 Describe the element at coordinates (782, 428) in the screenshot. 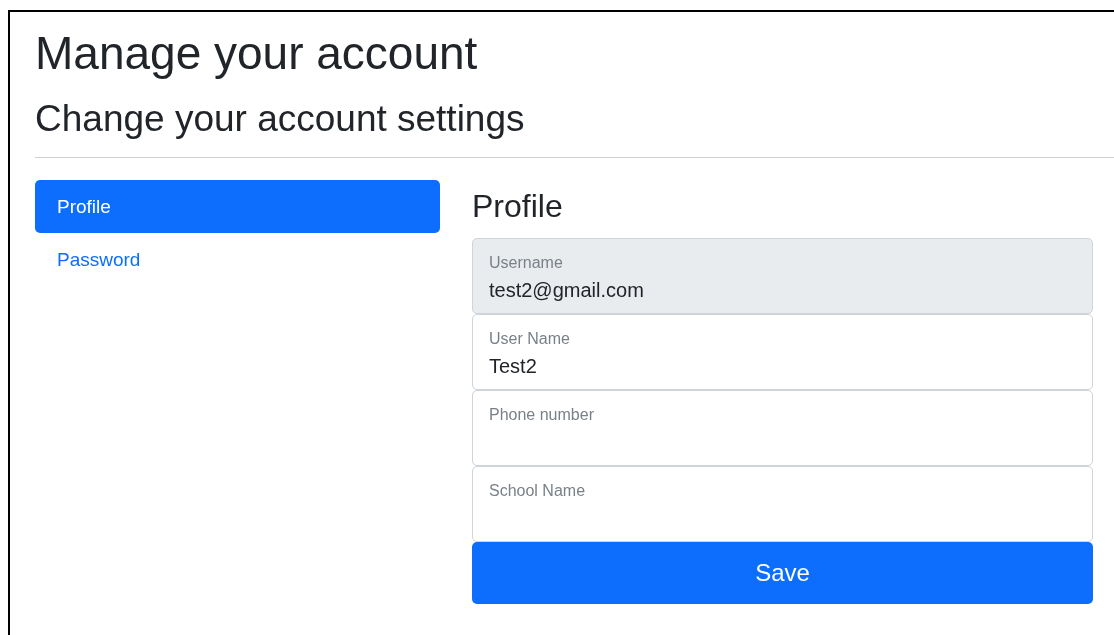

I see `text-field: Phone number` at that location.